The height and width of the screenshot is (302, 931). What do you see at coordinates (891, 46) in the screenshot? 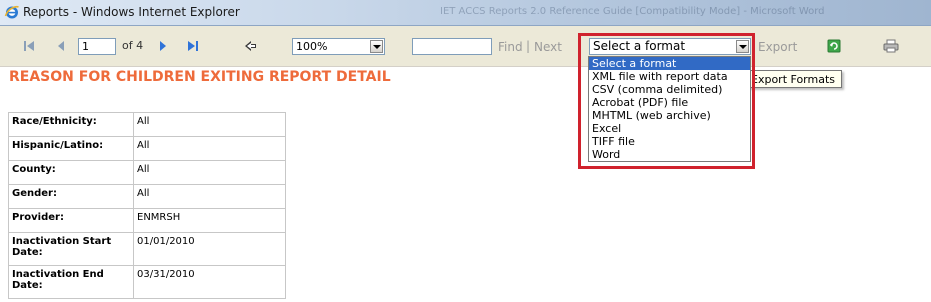
I see `print-icon` at bounding box center [891, 46].